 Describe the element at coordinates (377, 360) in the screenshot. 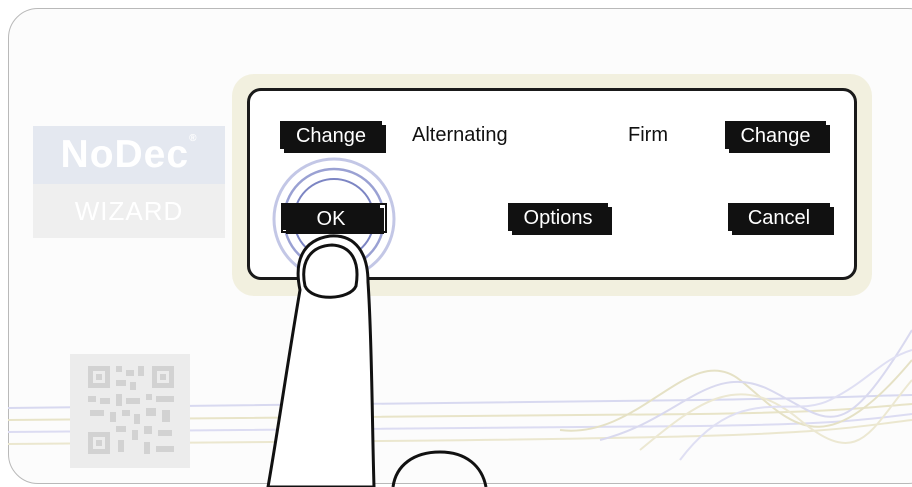

I see `finger-icon` at that location.